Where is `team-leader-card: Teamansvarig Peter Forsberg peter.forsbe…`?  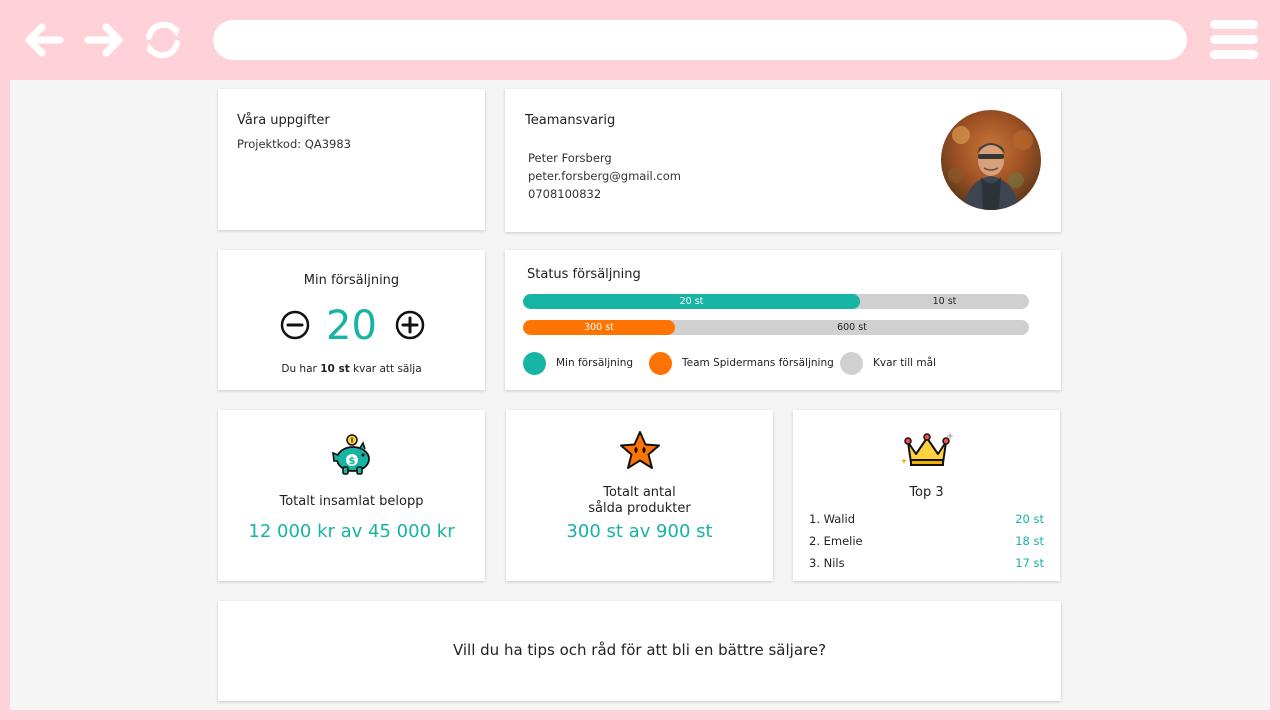 team-leader-card: Teamansvarig Peter Forsberg peter.forsbe… is located at coordinates (783, 160).